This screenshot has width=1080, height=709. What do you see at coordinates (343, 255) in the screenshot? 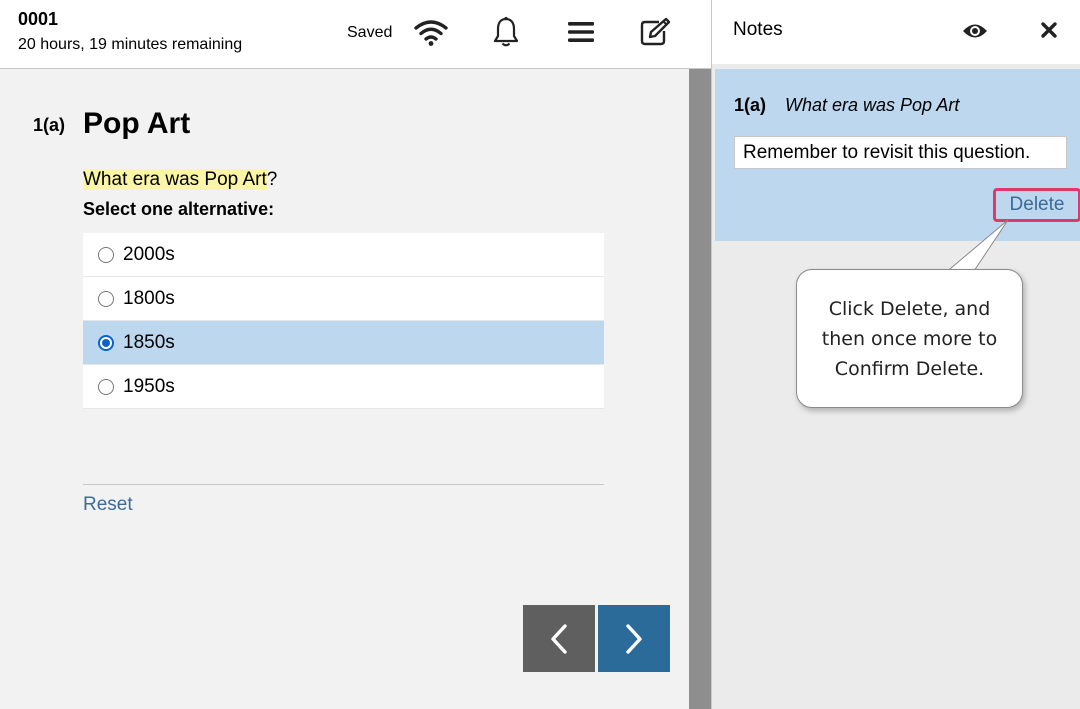
I see `option-2000s: 2000s` at bounding box center [343, 255].